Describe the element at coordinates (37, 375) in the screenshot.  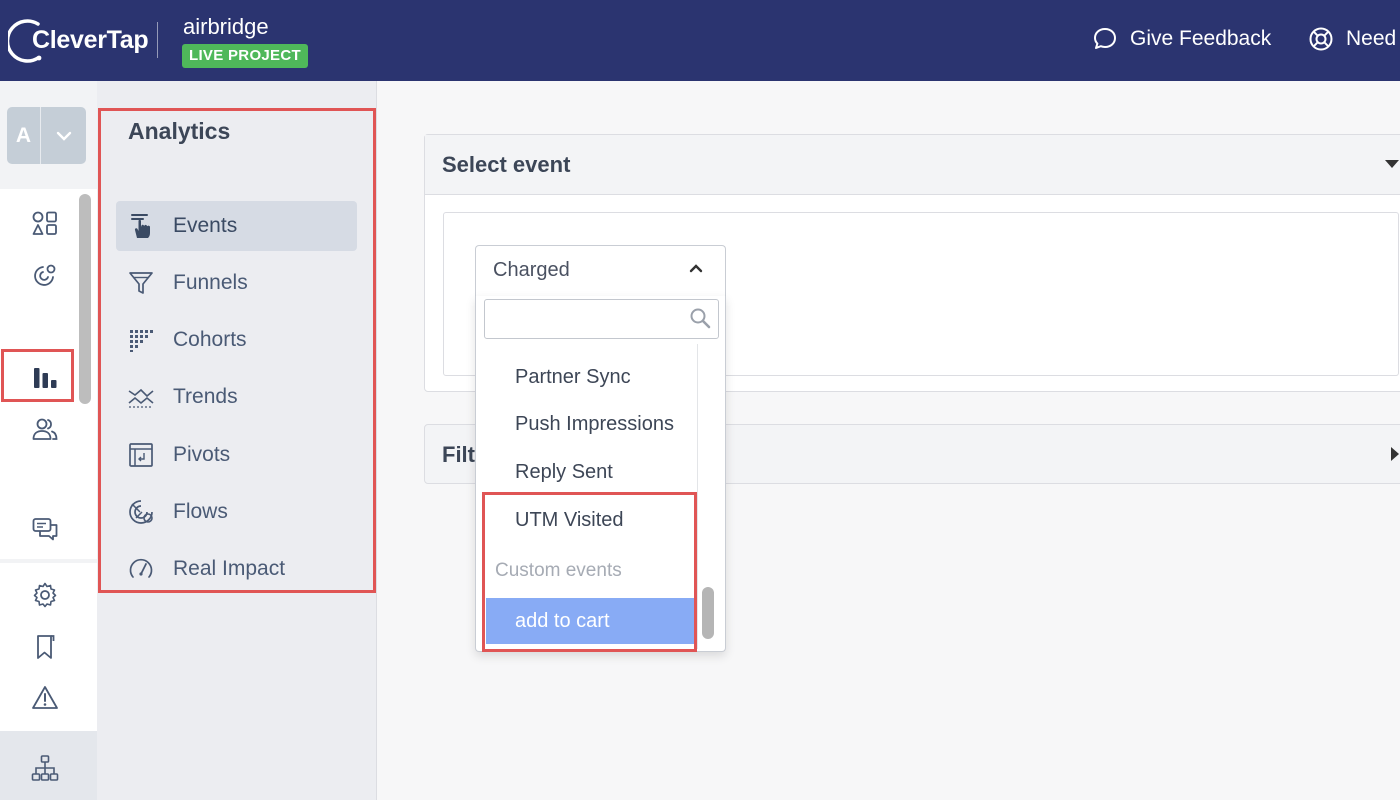
I see `analytics-highlight-box` at that location.